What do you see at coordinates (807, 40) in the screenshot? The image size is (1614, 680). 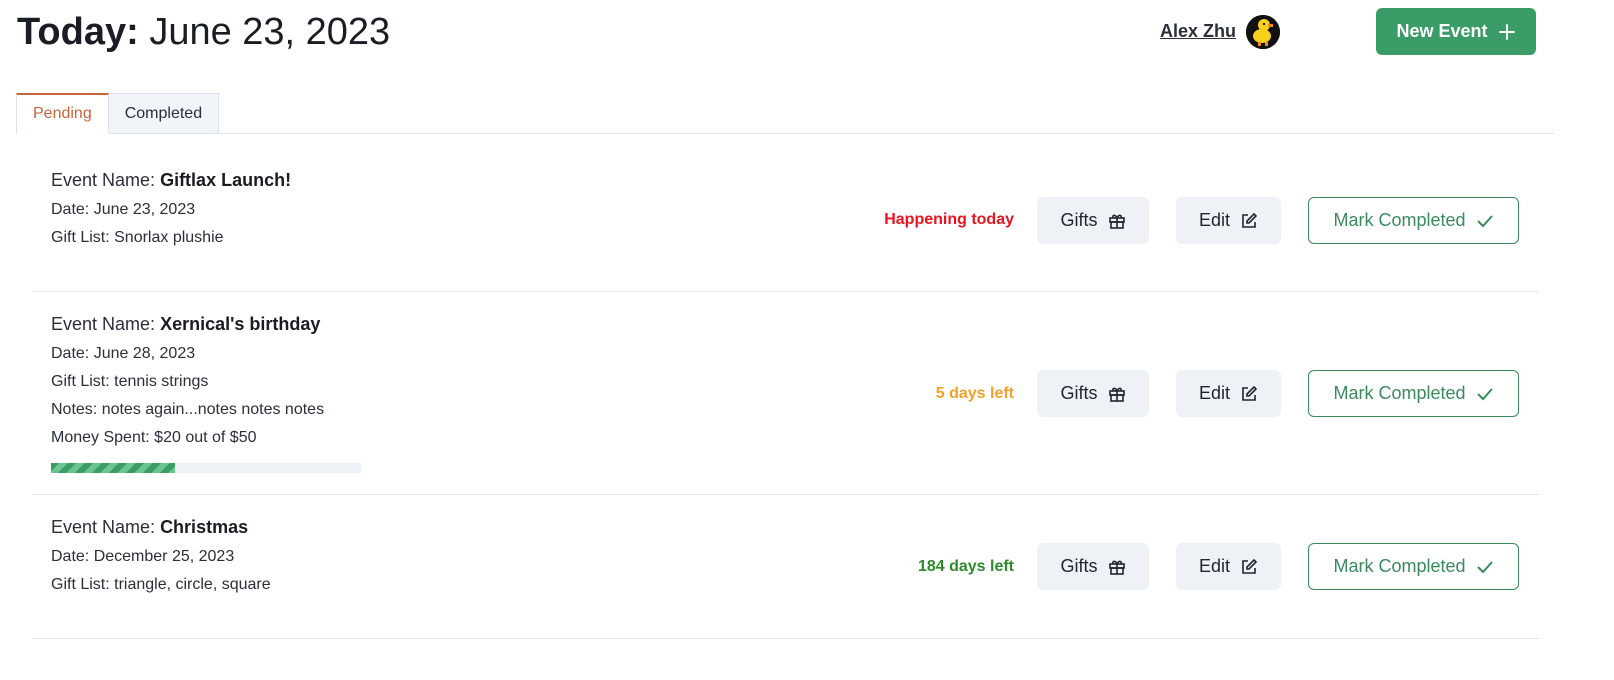 I see `page-header: Today: June 23, 2023 Alex Zhu New Event` at bounding box center [807, 40].